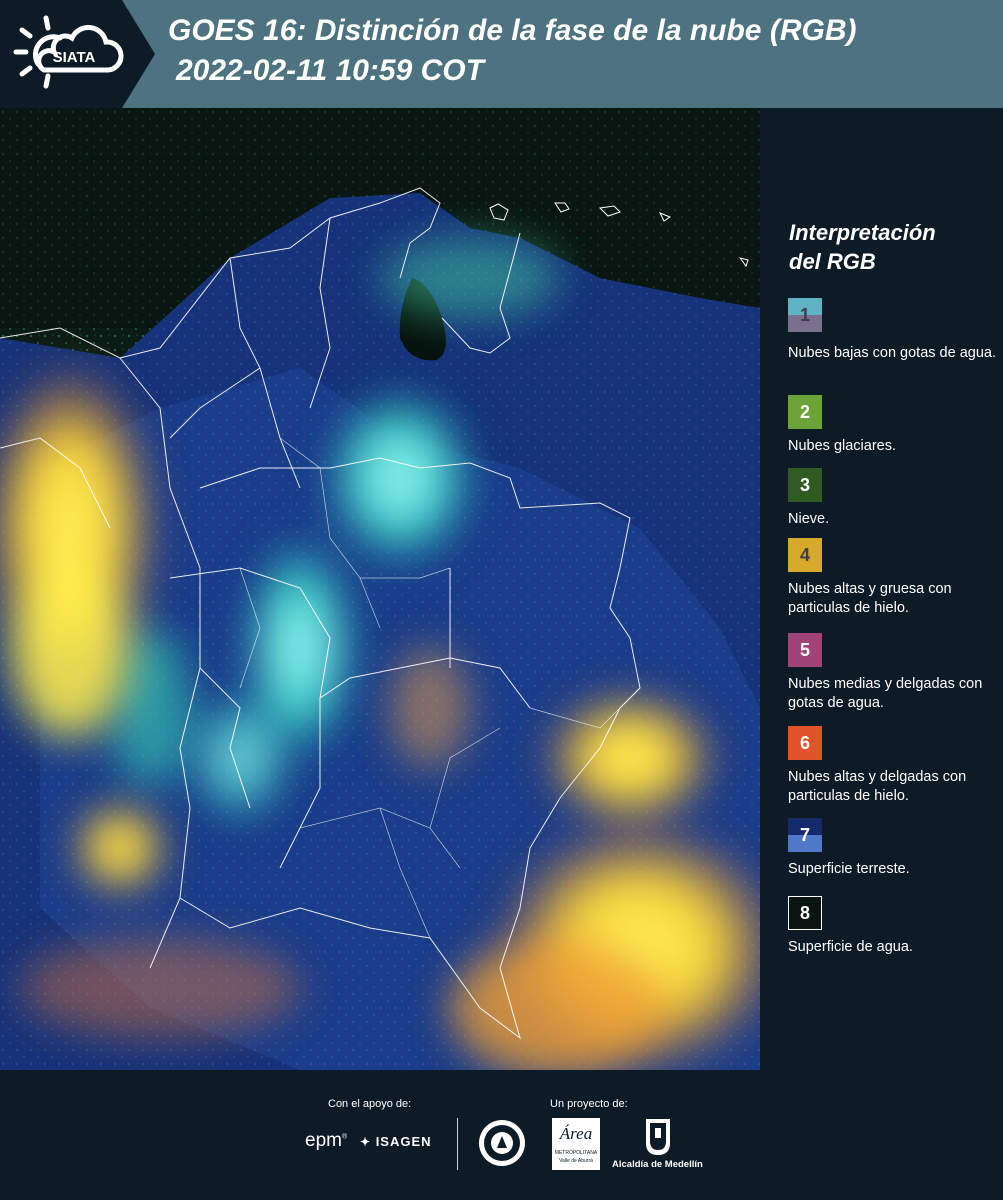 The height and width of the screenshot is (1200, 1003). I want to click on legend-number-3: 3, so click(804, 484).